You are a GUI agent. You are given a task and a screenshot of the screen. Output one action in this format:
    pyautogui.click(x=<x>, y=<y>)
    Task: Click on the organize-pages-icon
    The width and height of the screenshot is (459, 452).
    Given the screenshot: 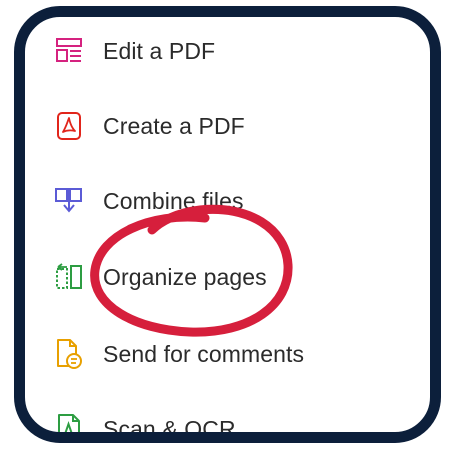 What is the action you would take?
    pyautogui.click(x=69, y=277)
    